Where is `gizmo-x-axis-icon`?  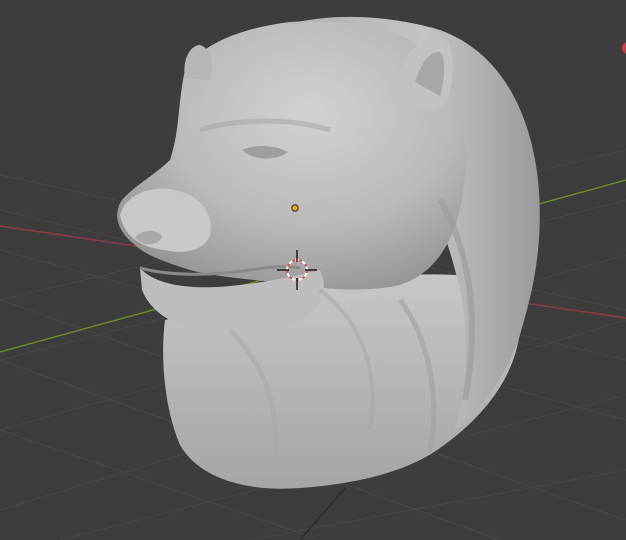
gizmo-x-axis-icon is located at coordinates (624, 48).